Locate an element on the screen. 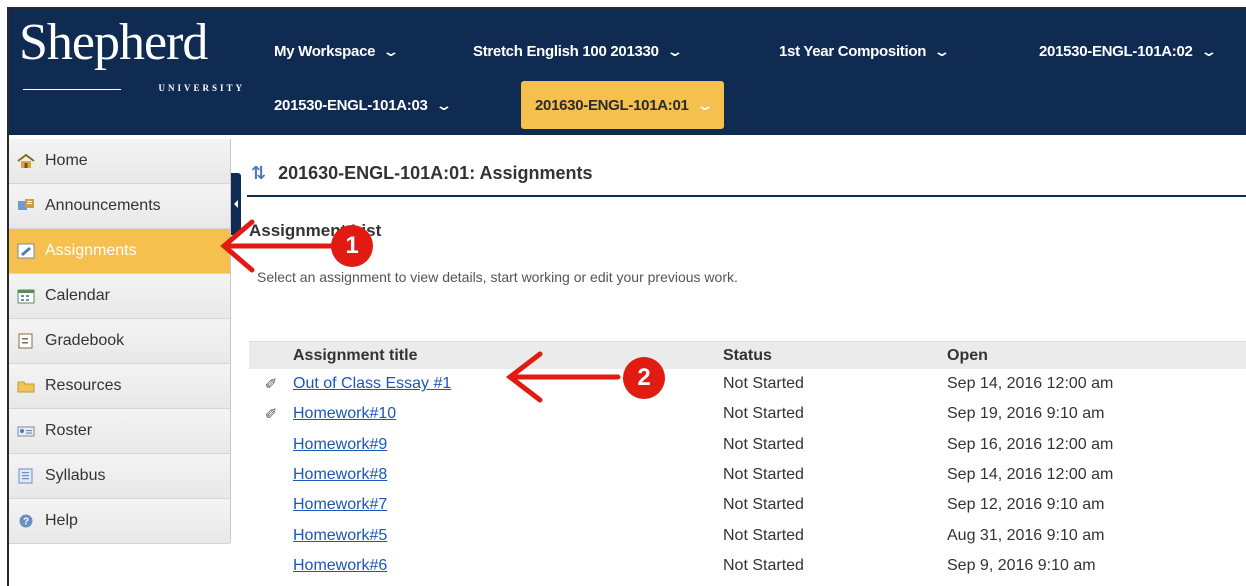 The width and height of the screenshot is (1246, 586). sidebar-item-label: Gradebook is located at coordinates (85, 340).